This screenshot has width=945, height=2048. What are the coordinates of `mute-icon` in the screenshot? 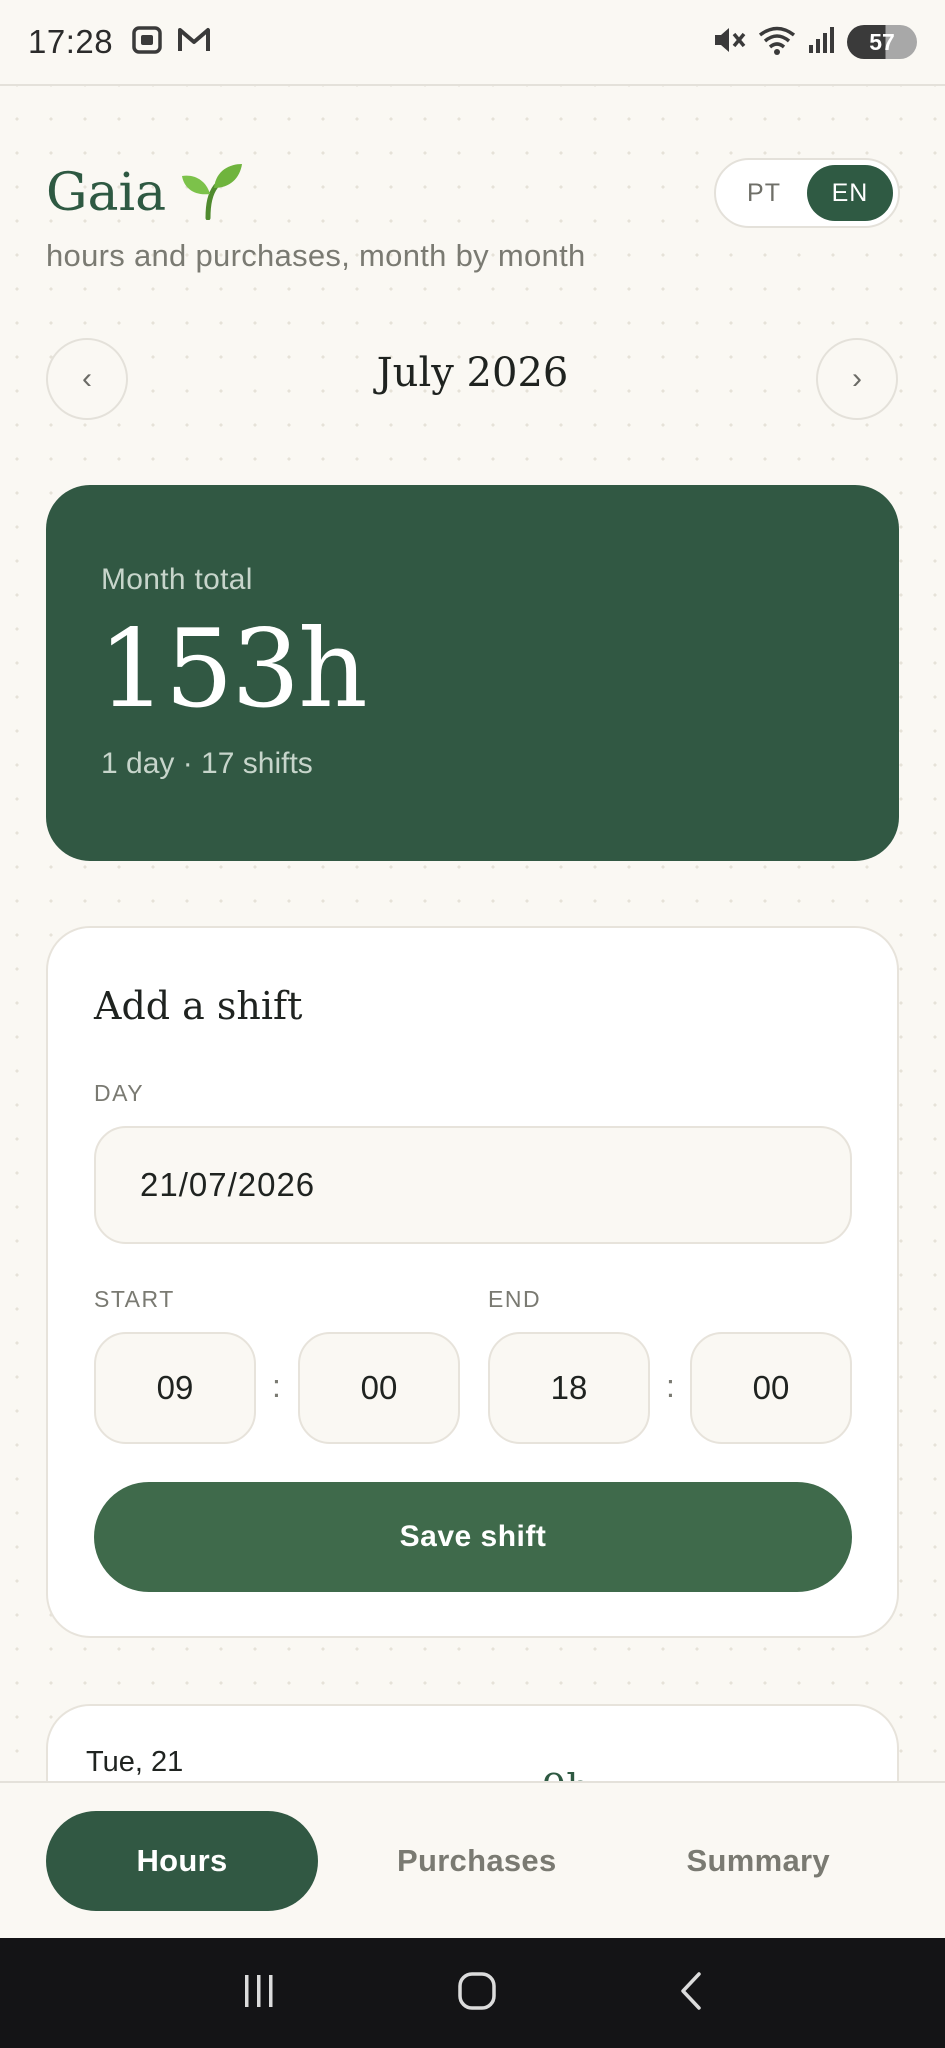 It's located at (729, 42).